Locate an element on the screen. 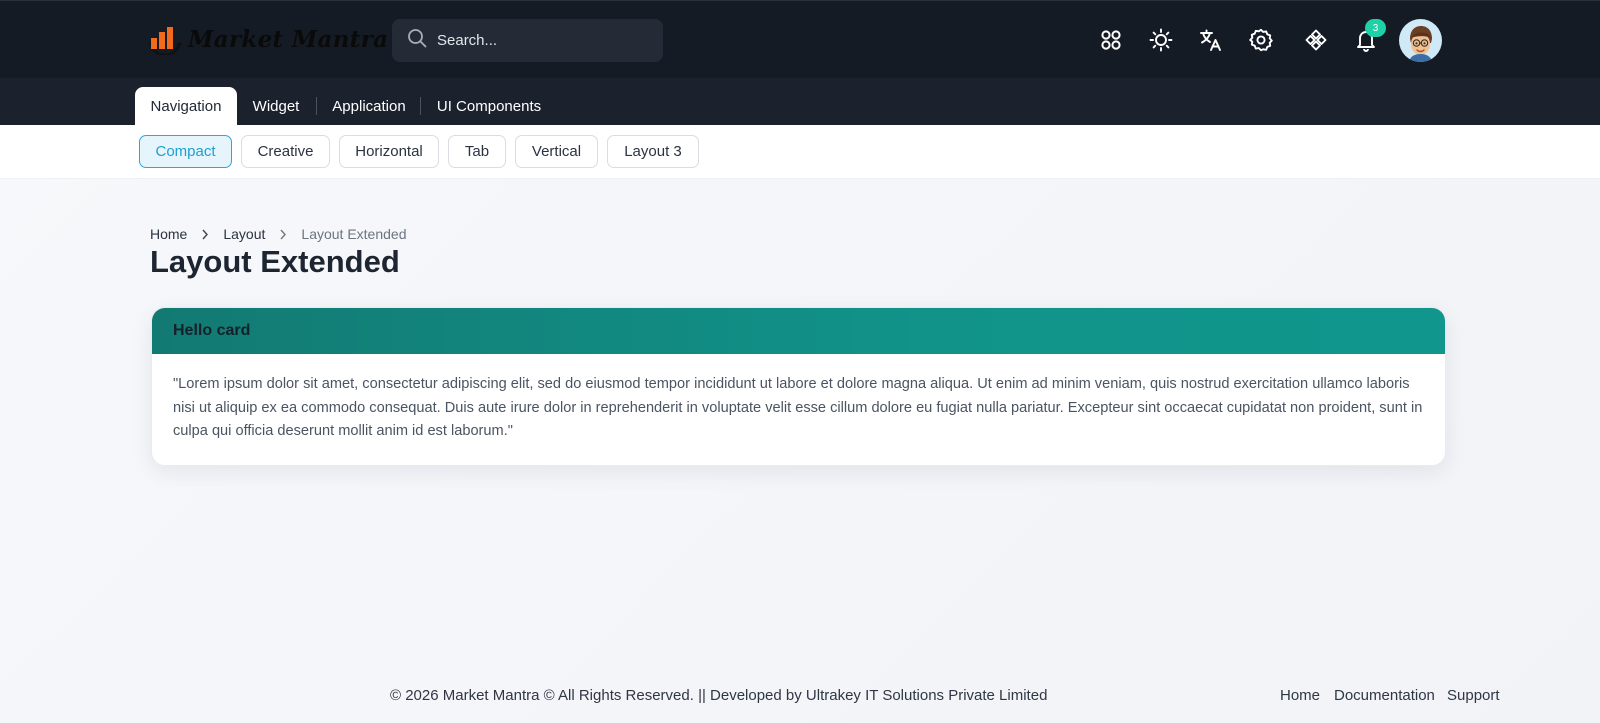 Image resolution: width=1600 pixels, height=723 pixels. breadcrumb-current: Layout Extended is located at coordinates (354, 234).